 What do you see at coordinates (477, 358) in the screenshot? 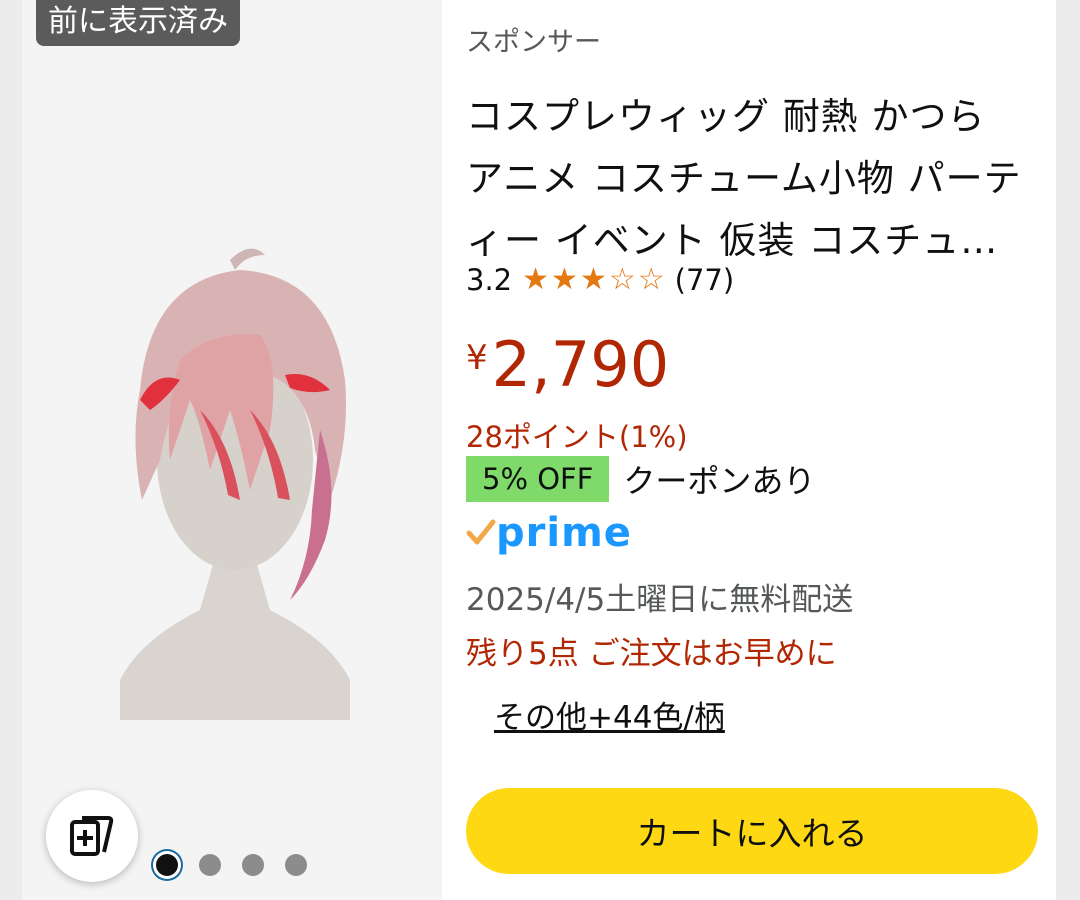
I see `currency-symbol: ¥` at bounding box center [477, 358].